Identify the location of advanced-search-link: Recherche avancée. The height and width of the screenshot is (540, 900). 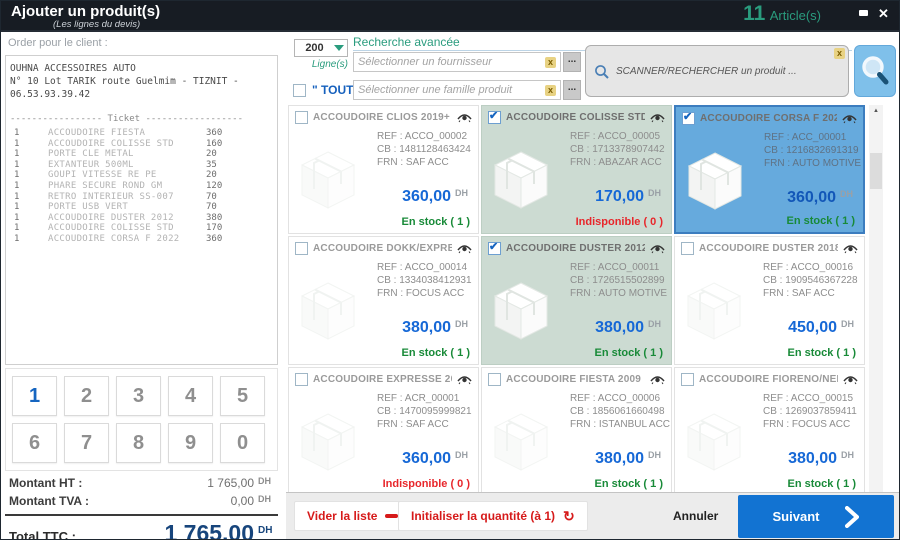
(406, 42).